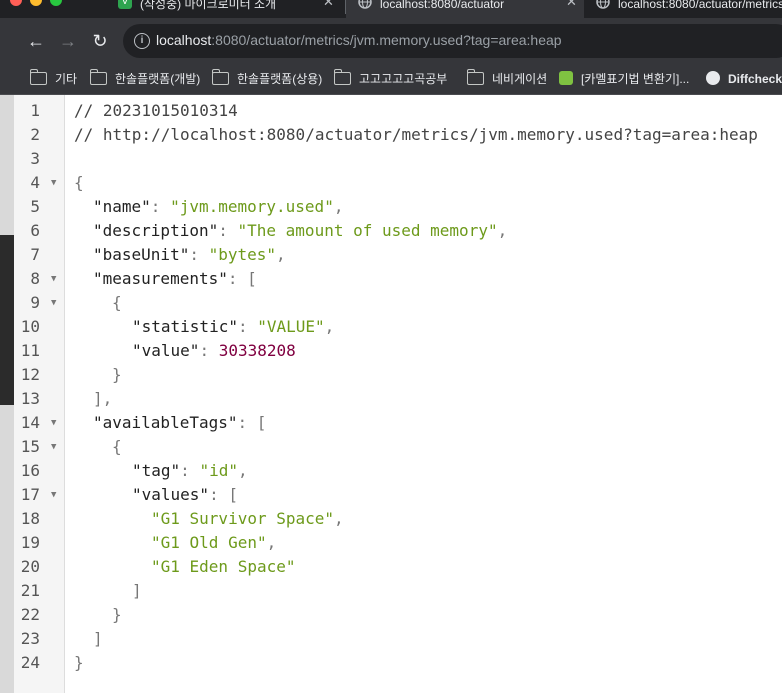 The height and width of the screenshot is (693, 782). What do you see at coordinates (223, 566) in the screenshot?
I see `json-string-value: "G1 Eden Space"` at bounding box center [223, 566].